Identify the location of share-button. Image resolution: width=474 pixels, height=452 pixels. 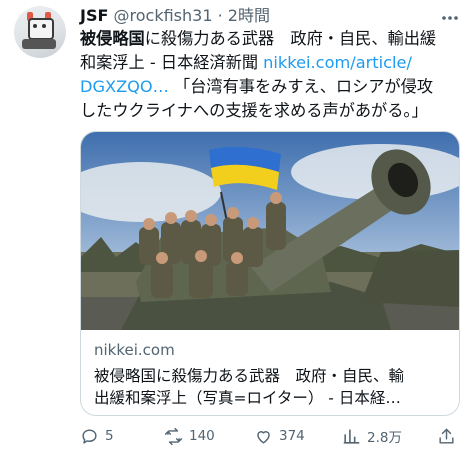
(449, 436).